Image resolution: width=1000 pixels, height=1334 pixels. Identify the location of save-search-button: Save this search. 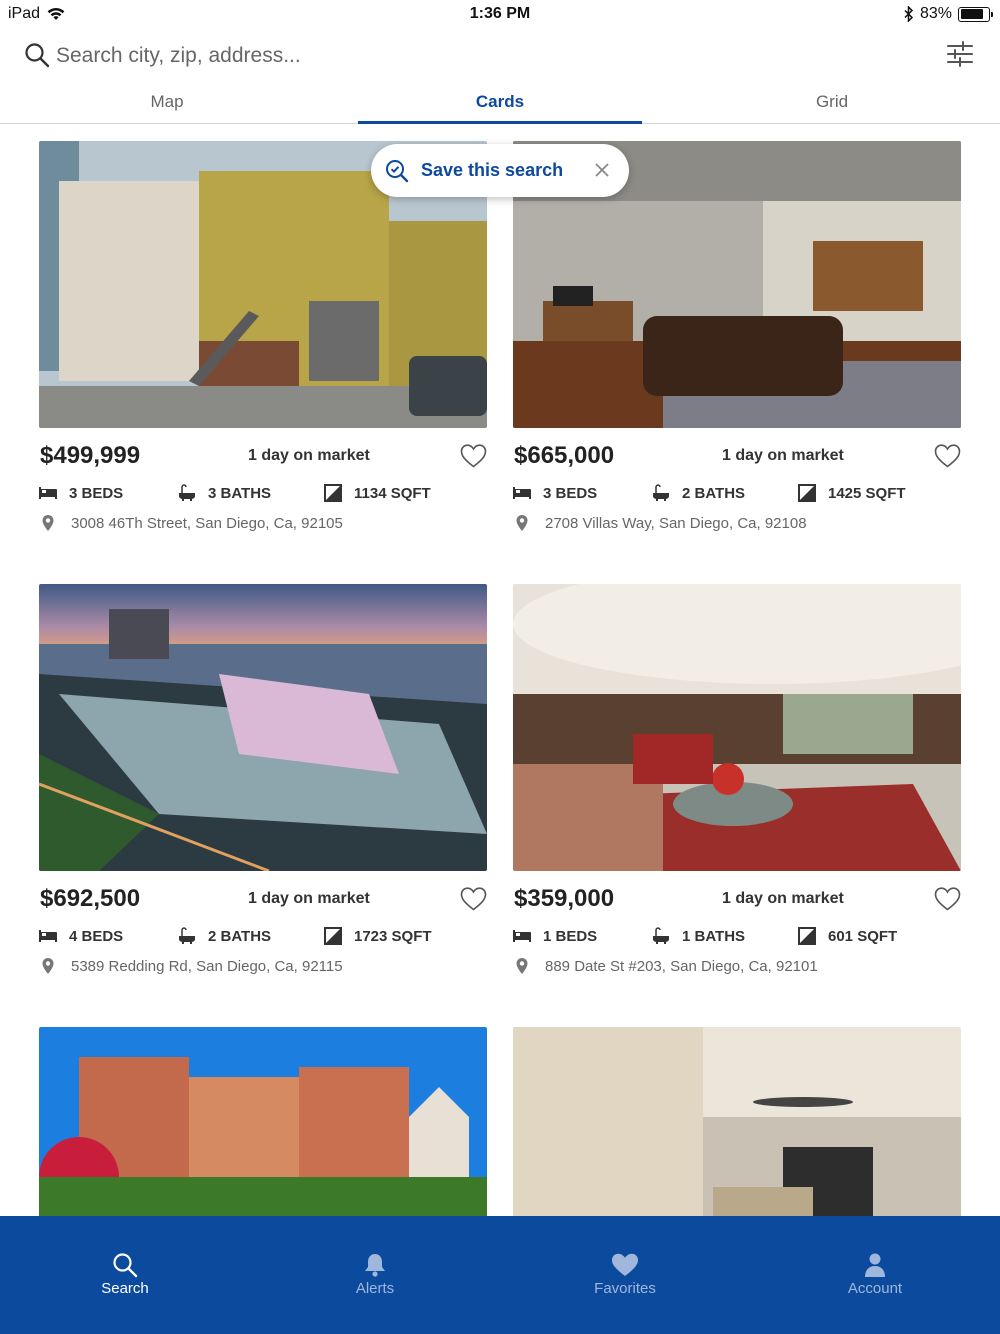
(500, 170).